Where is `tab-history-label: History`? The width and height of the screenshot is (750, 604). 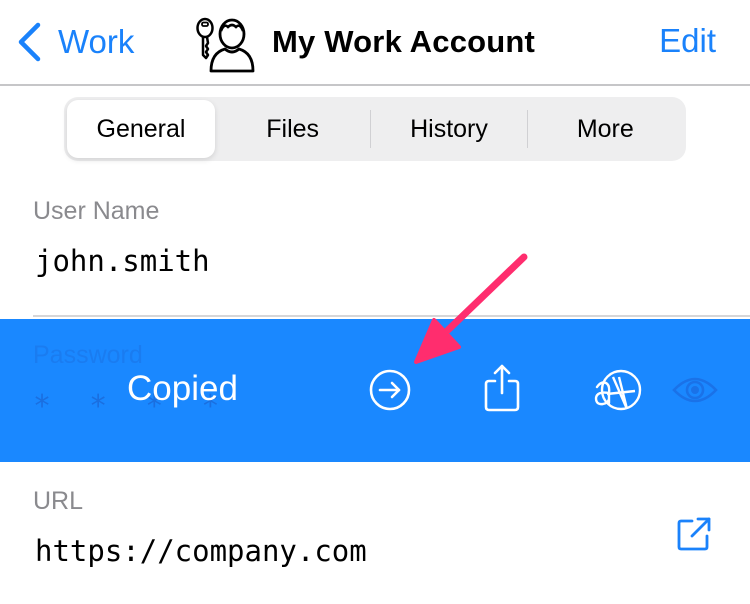
tab-history-label: History is located at coordinates (449, 128).